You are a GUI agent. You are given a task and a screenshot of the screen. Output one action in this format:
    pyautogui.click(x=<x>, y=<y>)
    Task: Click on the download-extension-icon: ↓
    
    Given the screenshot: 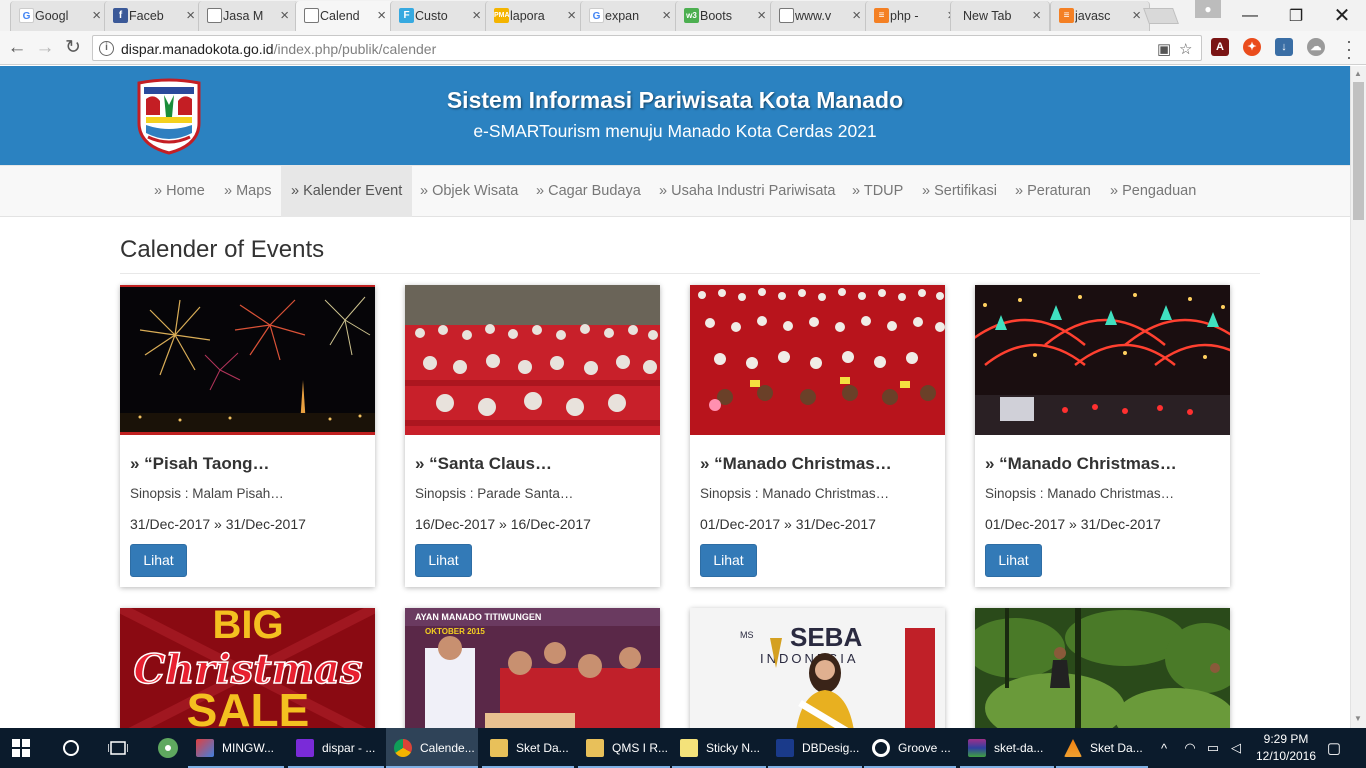 What is the action you would take?
    pyautogui.click(x=1284, y=47)
    